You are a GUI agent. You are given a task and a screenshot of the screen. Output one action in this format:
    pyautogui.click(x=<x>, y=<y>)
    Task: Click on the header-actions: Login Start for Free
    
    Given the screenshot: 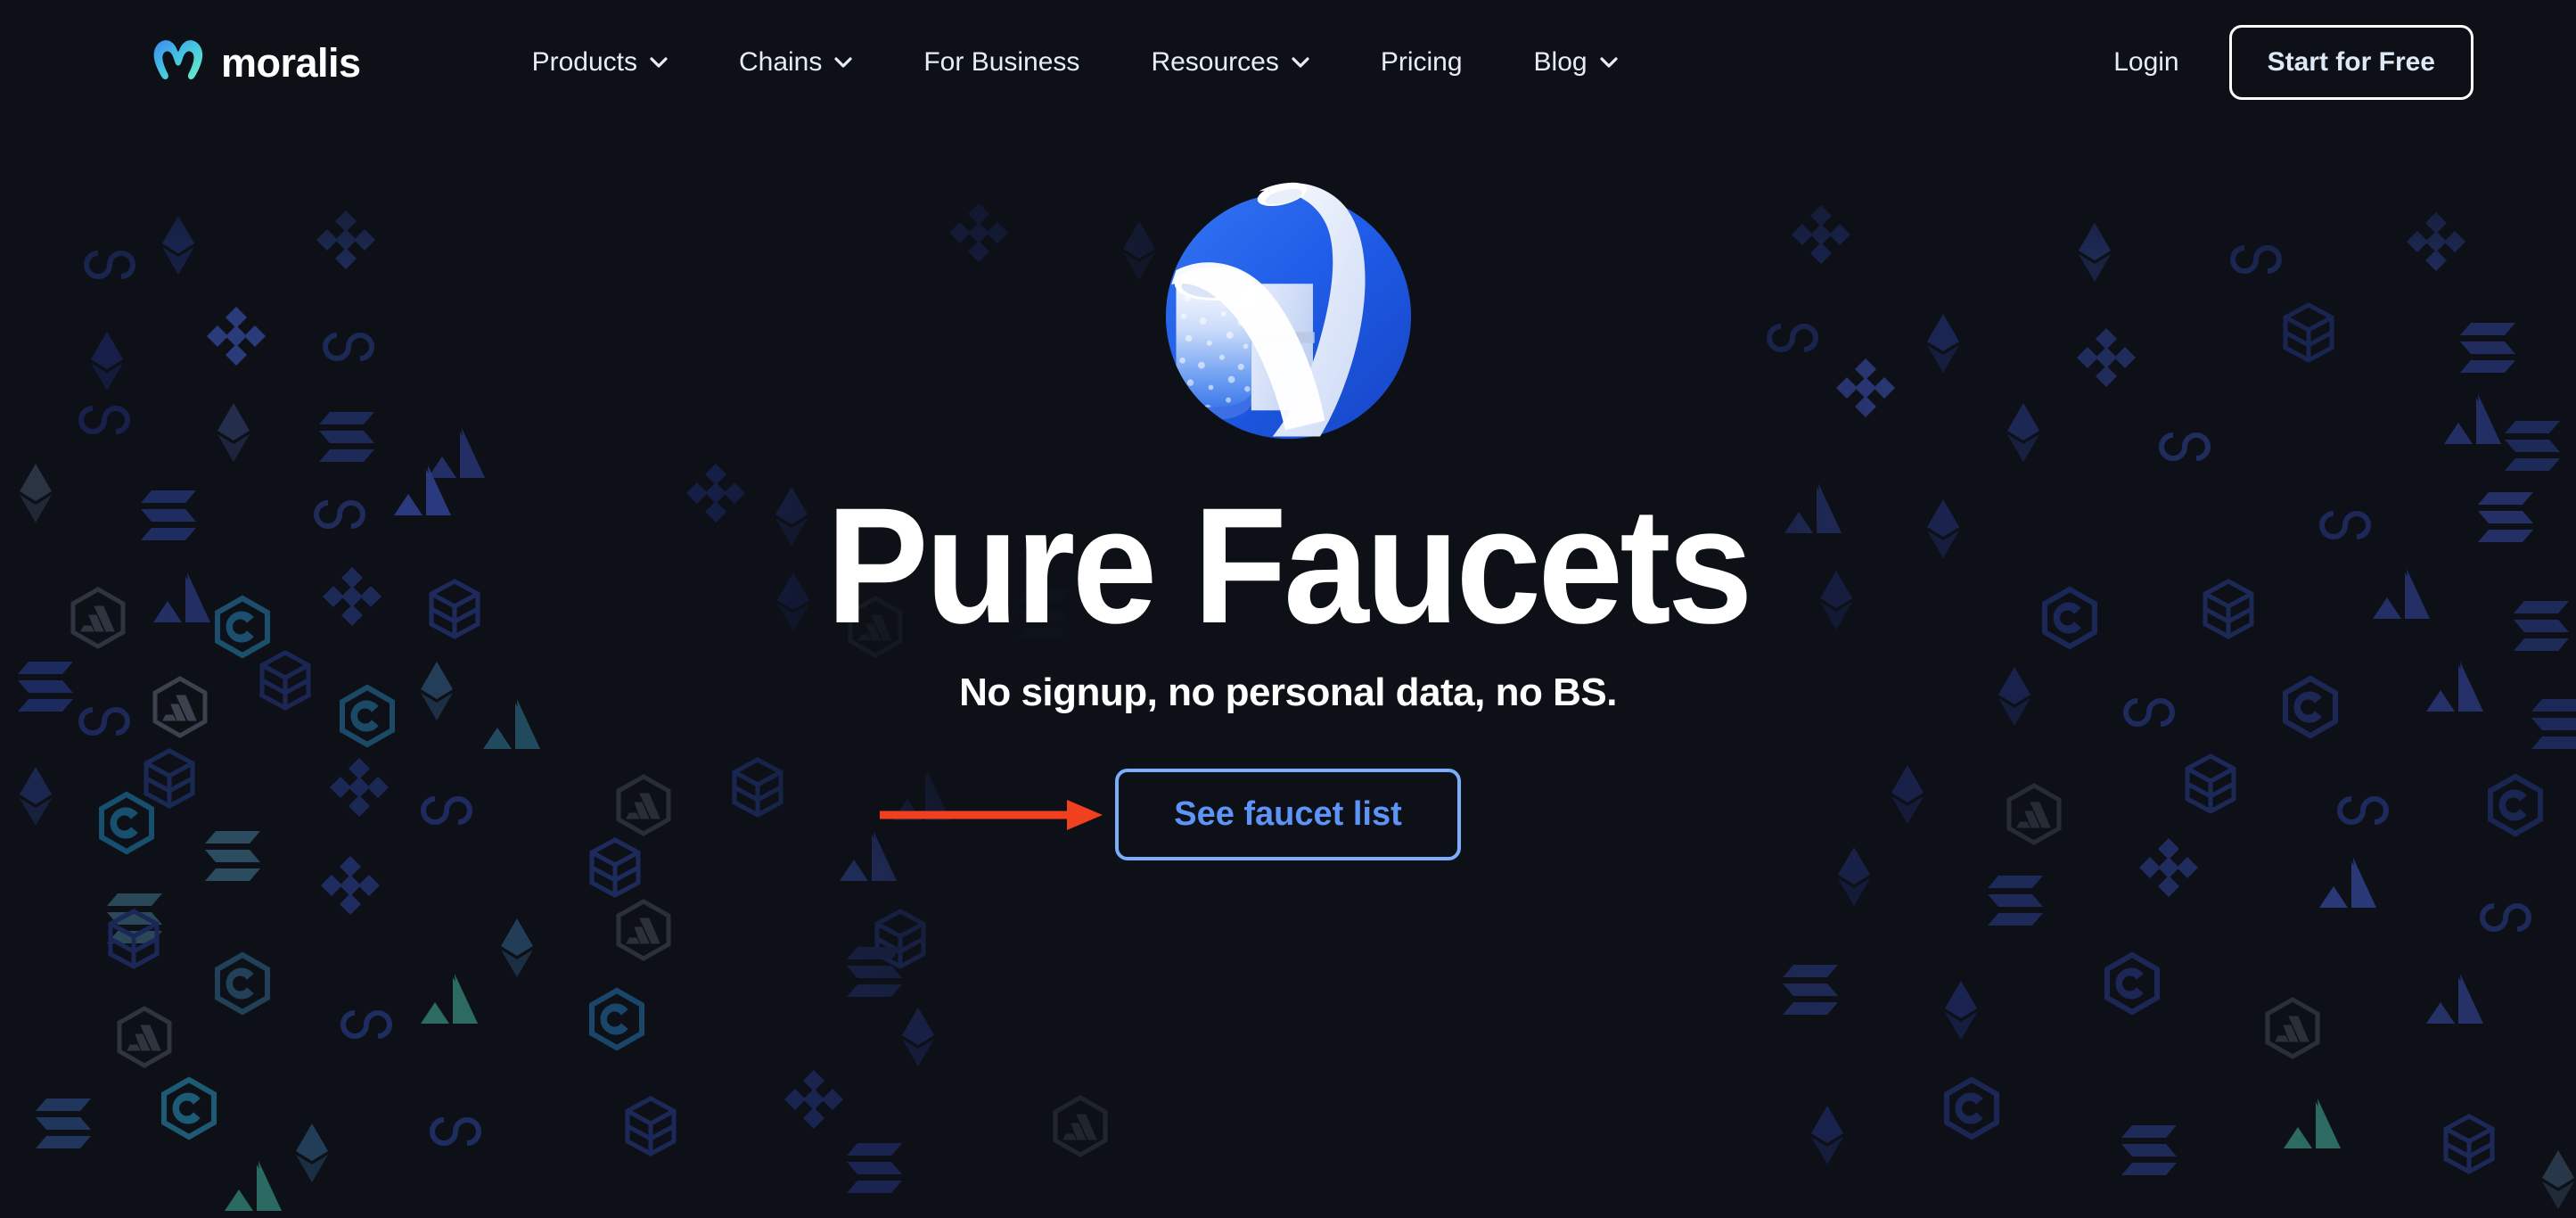 What is the action you would take?
    pyautogui.click(x=2293, y=63)
    